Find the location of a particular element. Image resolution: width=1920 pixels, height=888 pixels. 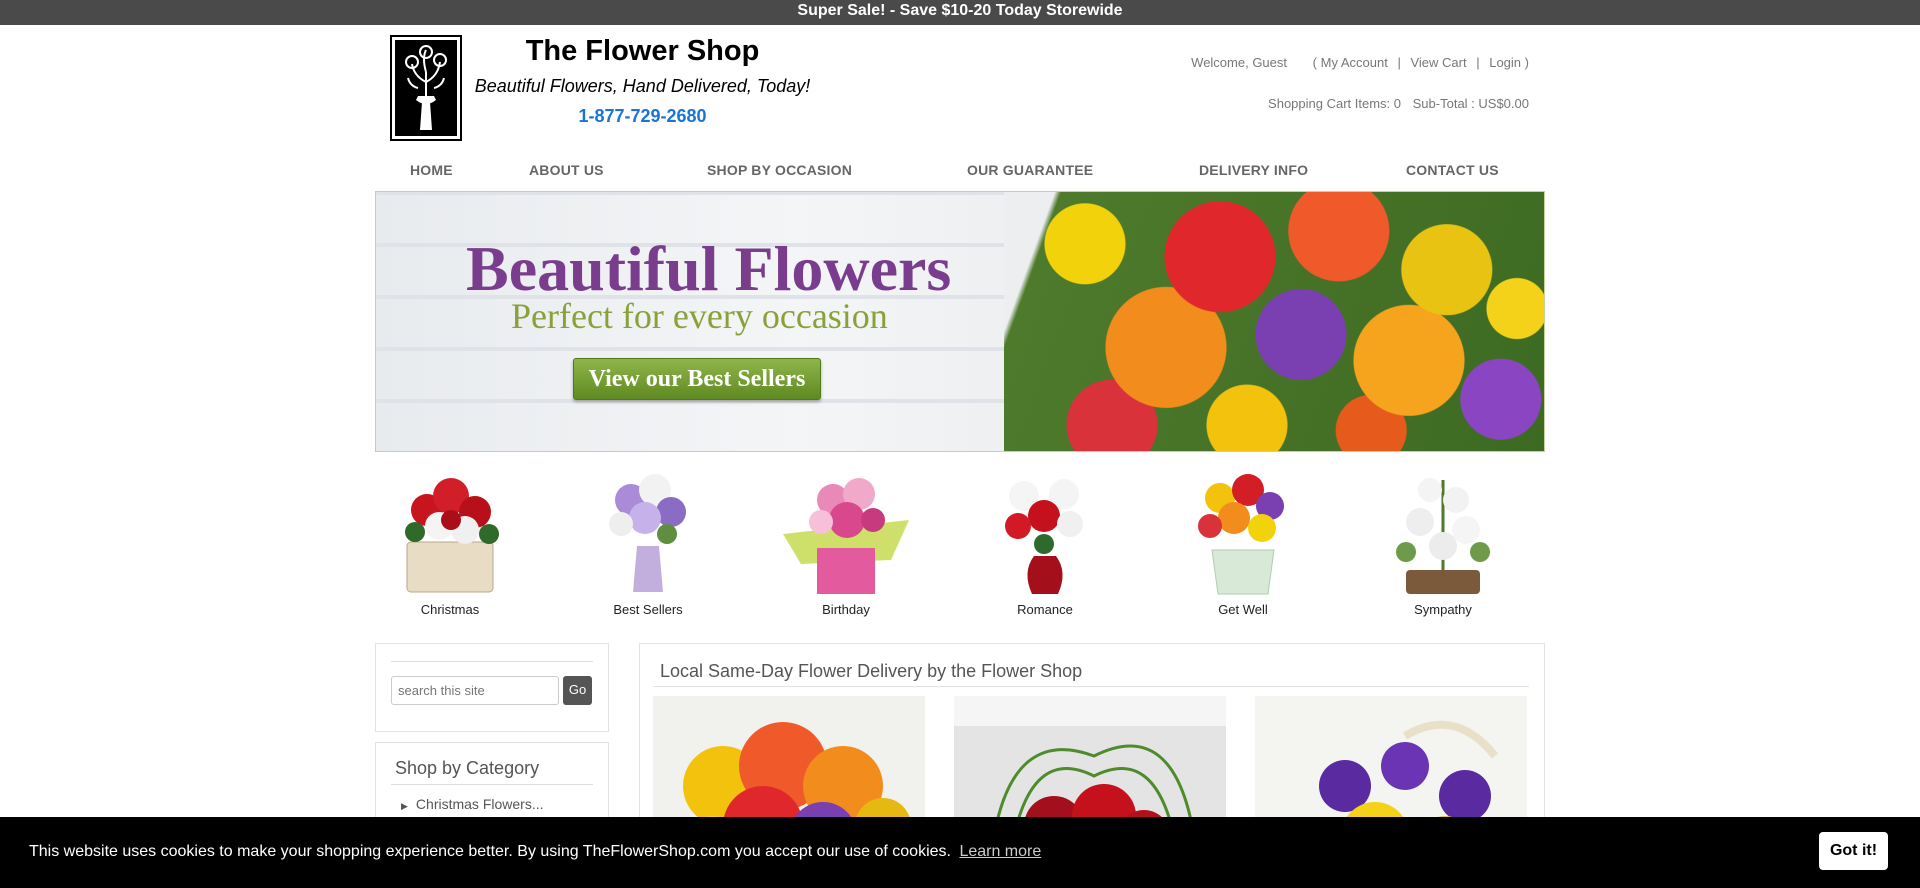

flower-vase-logo-icon is located at coordinates (426, 88).